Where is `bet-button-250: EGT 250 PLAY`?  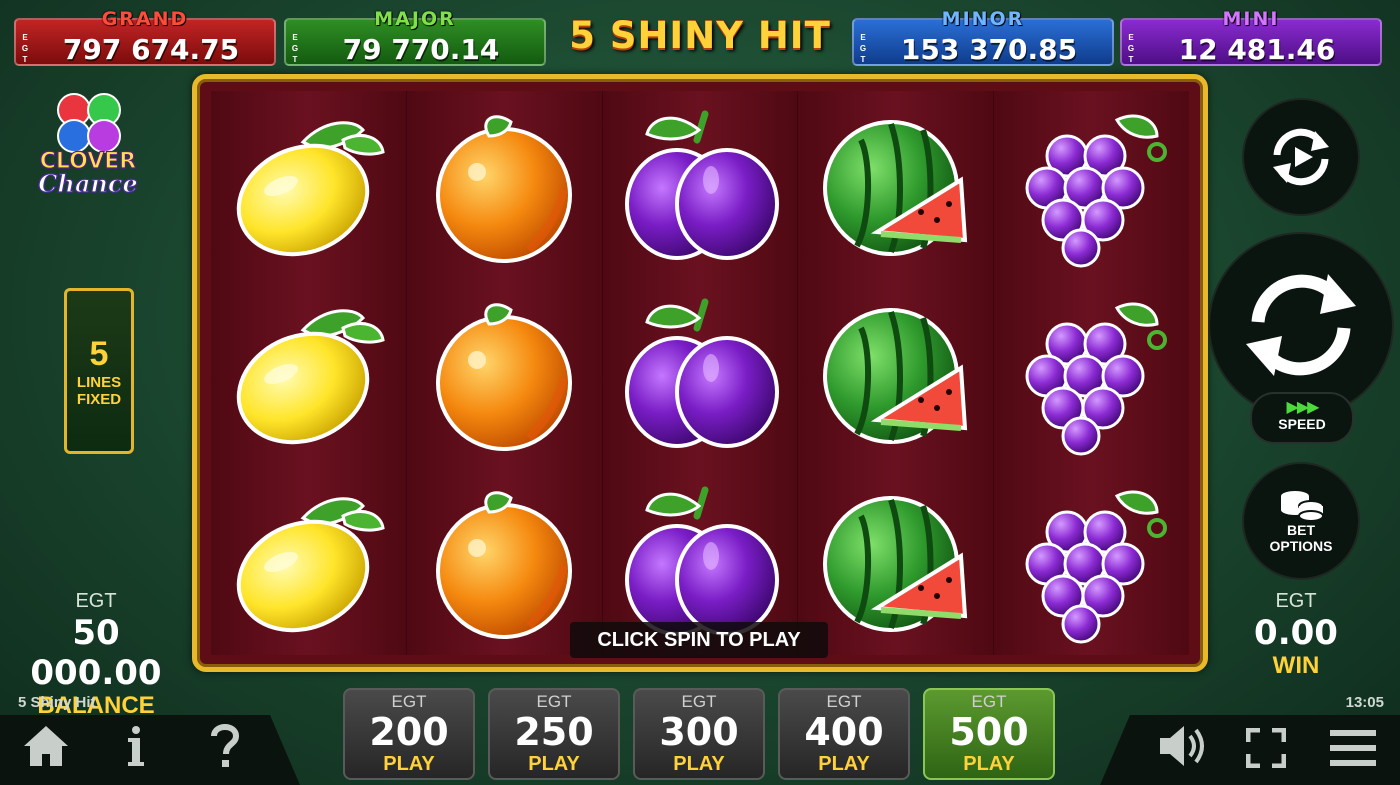
bet-button-250: EGT 250 PLAY is located at coordinates (554, 734).